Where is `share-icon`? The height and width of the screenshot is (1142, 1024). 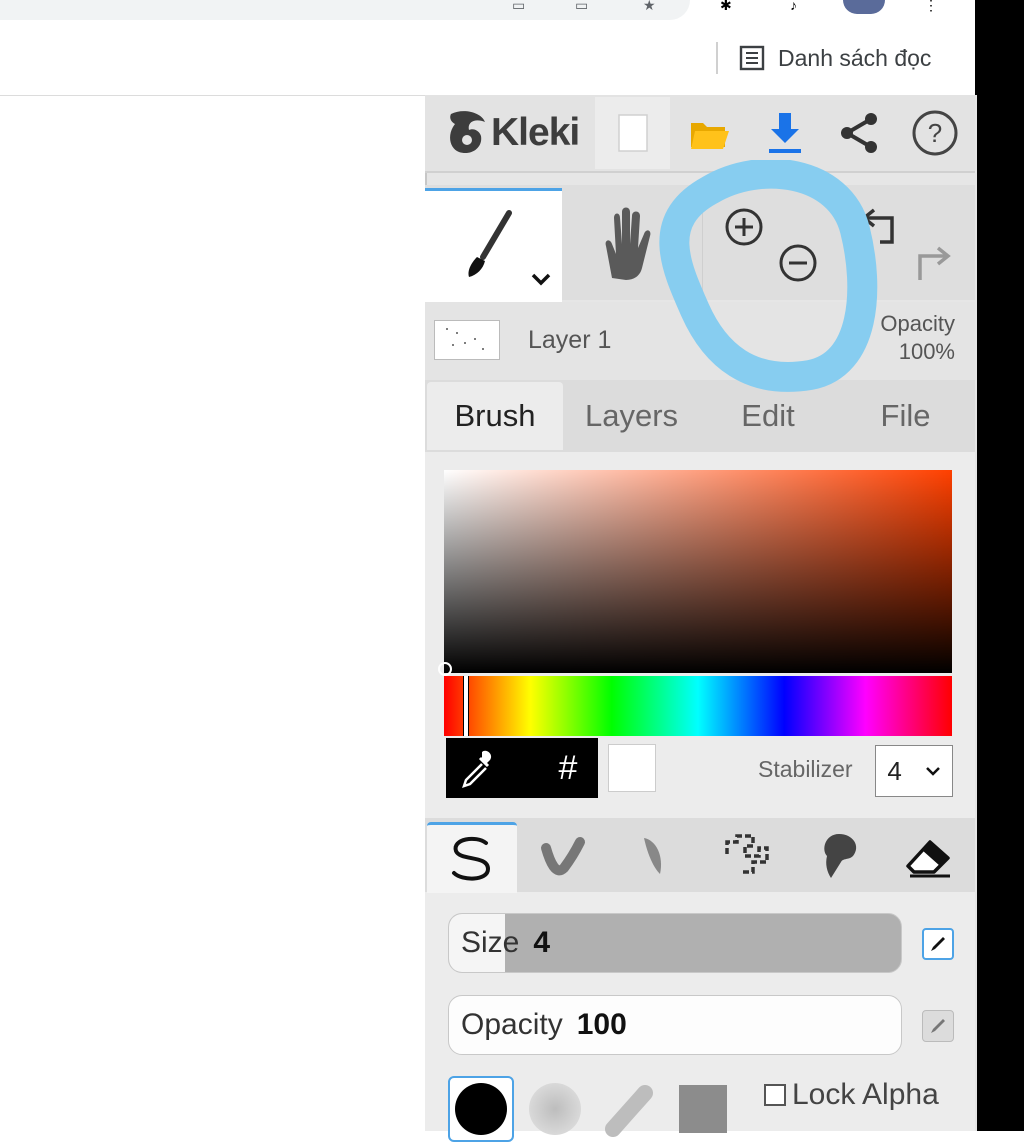
share-icon is located at coordinates (859, 133).